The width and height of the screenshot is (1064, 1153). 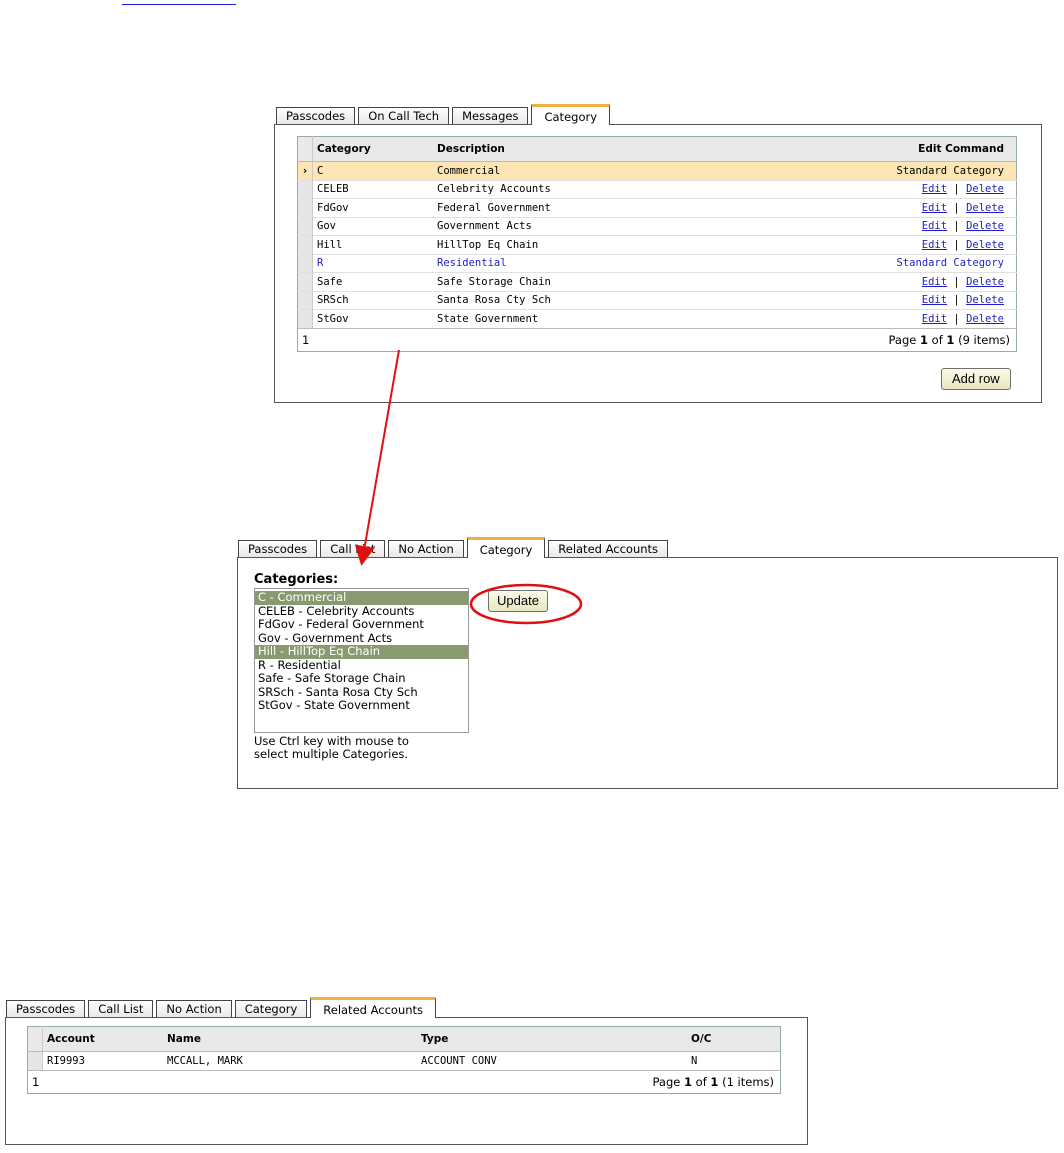 I want to click on annotation-arrow, so click(x=377, y=457).